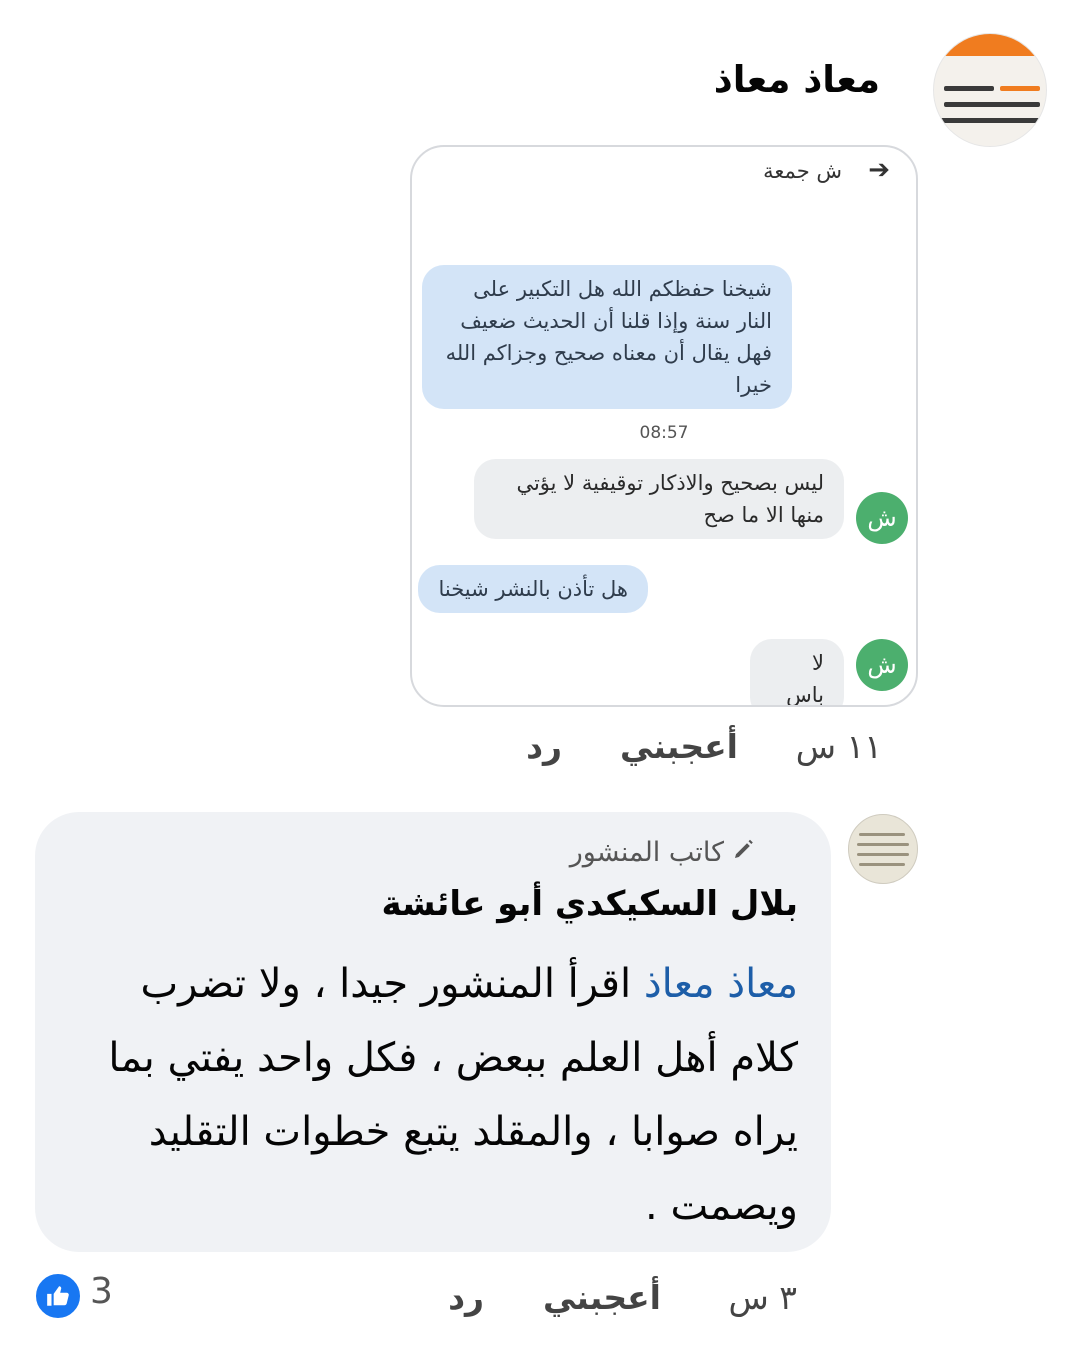 Image resolution: width=1080 pixels, height=1348 pixels. What do you see at coordinates (679, 746) in the screenshot?
I see `like-button: أعجبني` at bounding box center [679, 746].